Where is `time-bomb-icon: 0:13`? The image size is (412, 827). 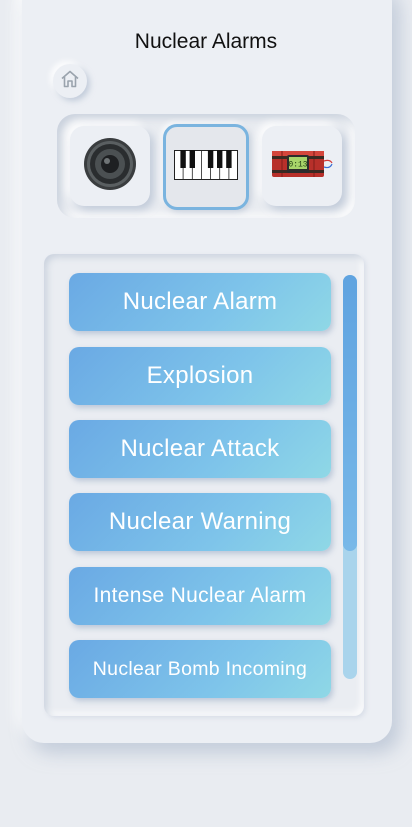
time-bomb-icon: 0:13 is located at coordinates (302, 166).